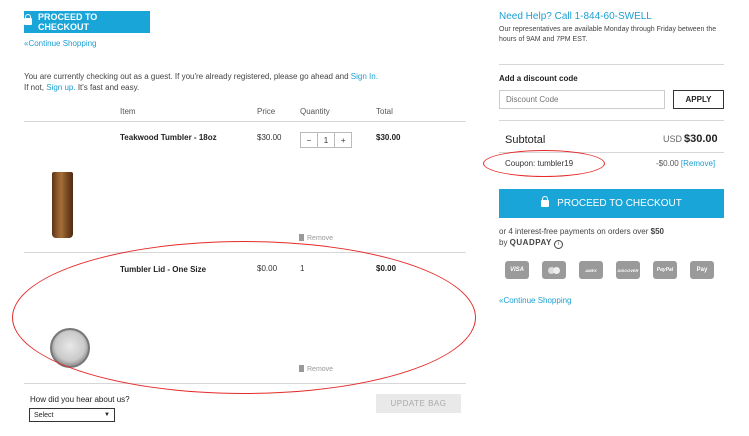 Image resolution: width=749 pixels, height=436 pixels. I want to click on quantity-stepper: − 1 +, so click(326, 140).